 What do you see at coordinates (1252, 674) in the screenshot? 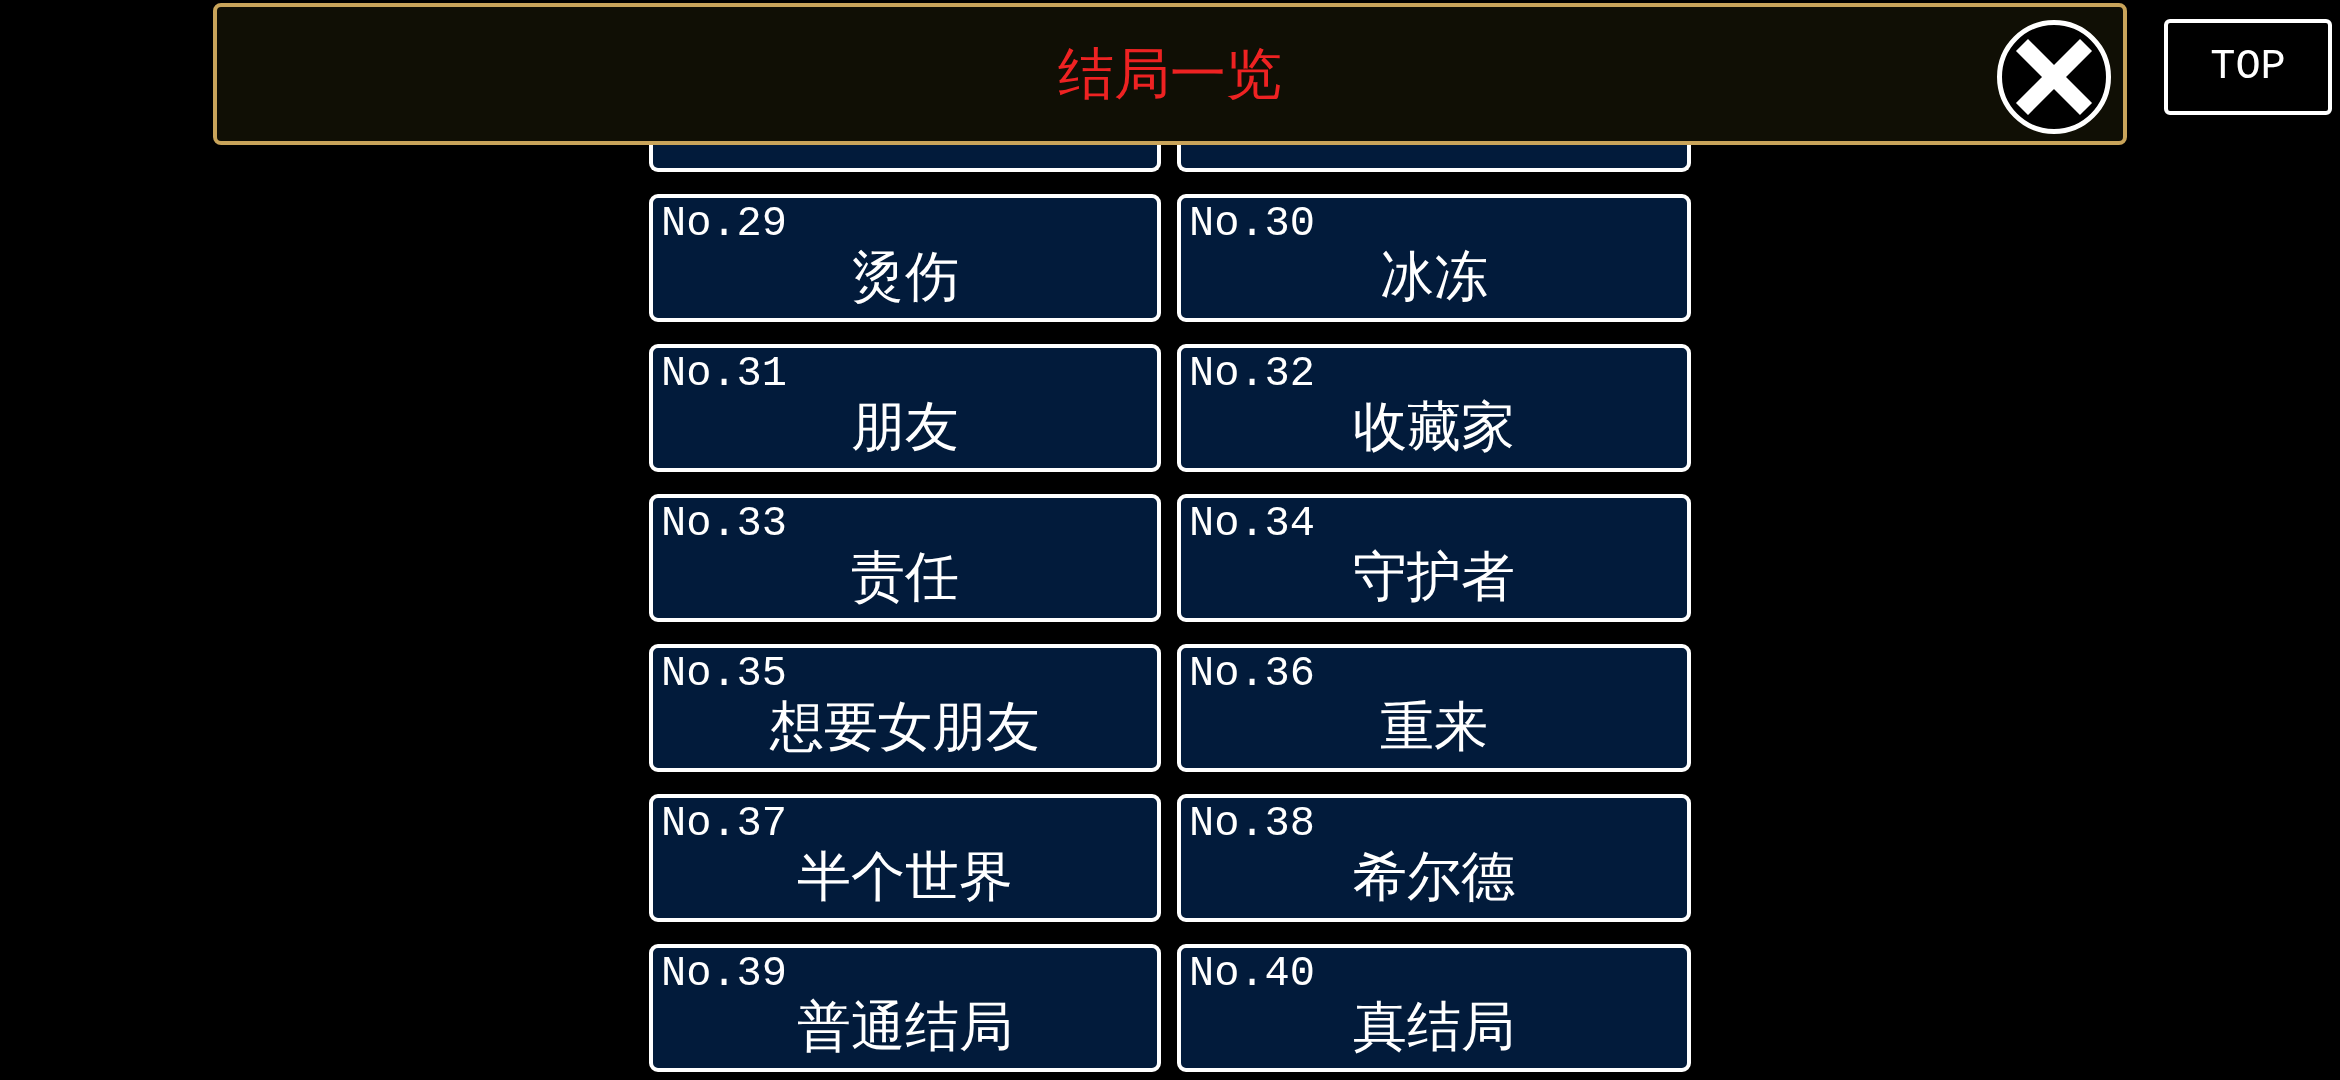
I see `ending-number: No.36` at bounding box center [1252, 674].